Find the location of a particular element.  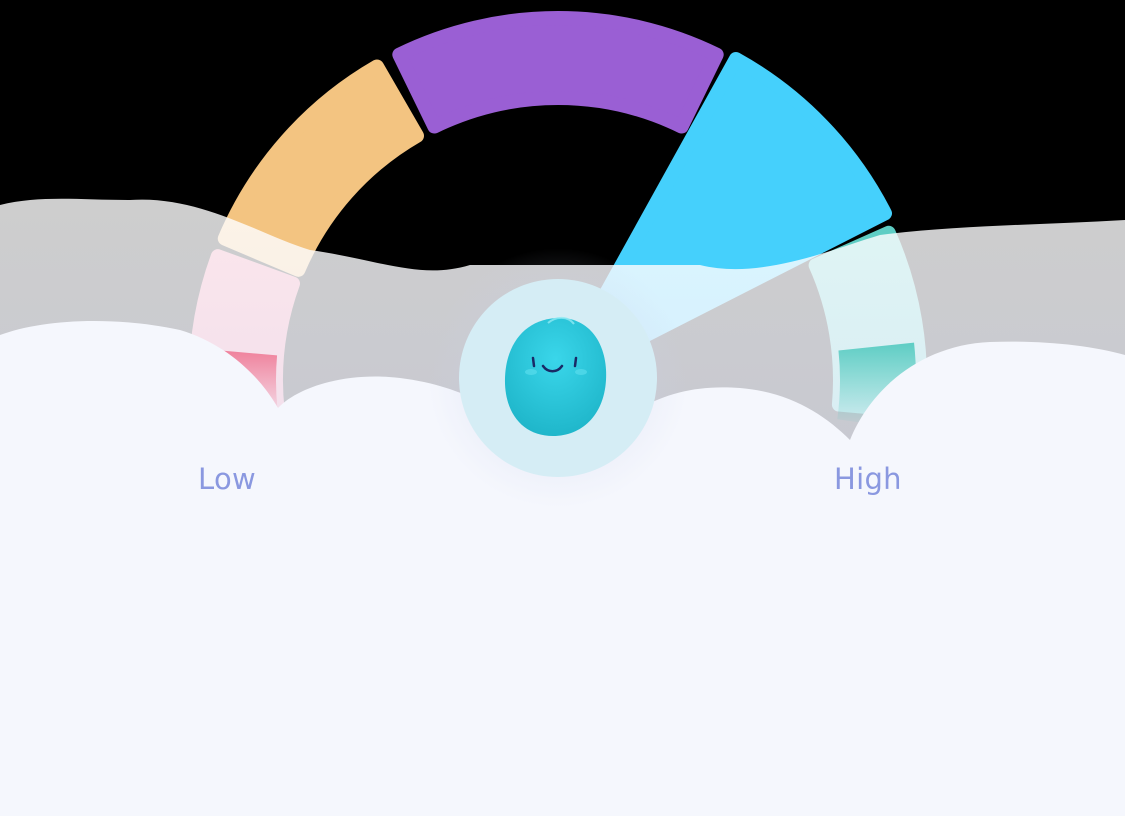

low-label: Low is located at coordinates (227, 479).